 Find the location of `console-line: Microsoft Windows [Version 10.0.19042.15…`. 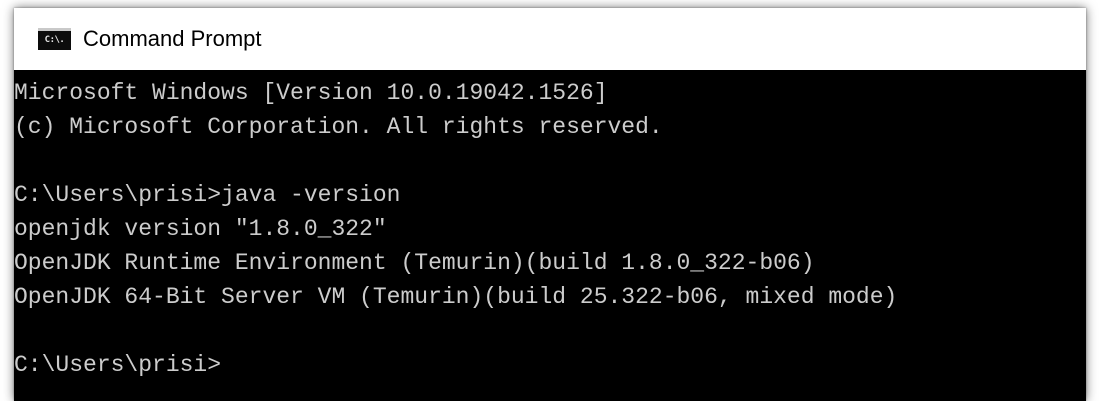

console-line: Microsoft Windows [Version 10.0.19042.15… is located at coordinates (311, 93).